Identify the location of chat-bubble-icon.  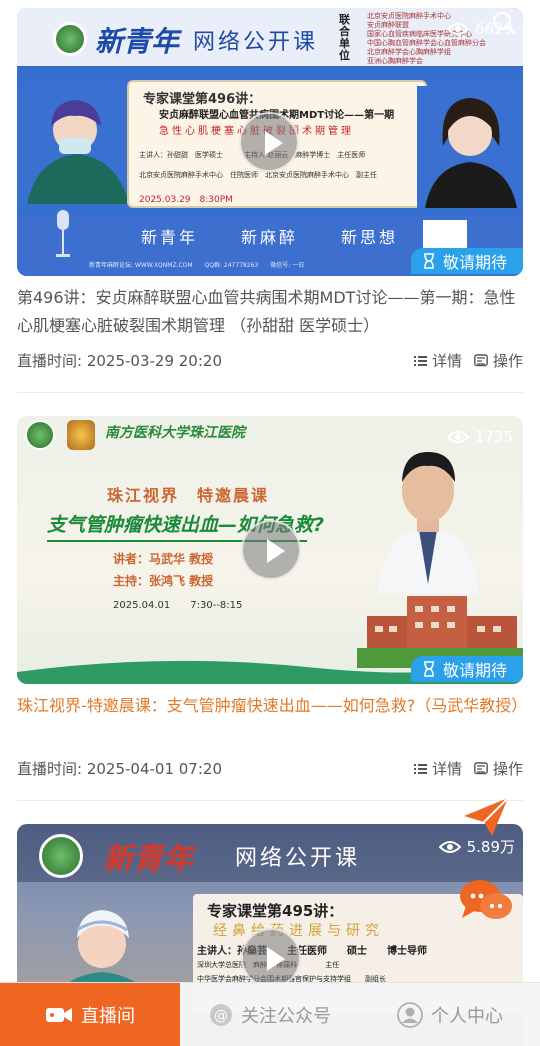
(486, 900).